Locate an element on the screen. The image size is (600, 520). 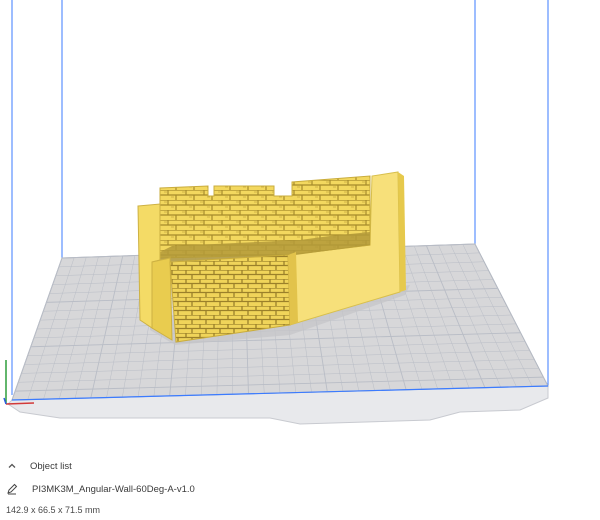
dimensions-text: 142.9 x 66.5 x 71.5 mm is located at coordinates (53, 510).